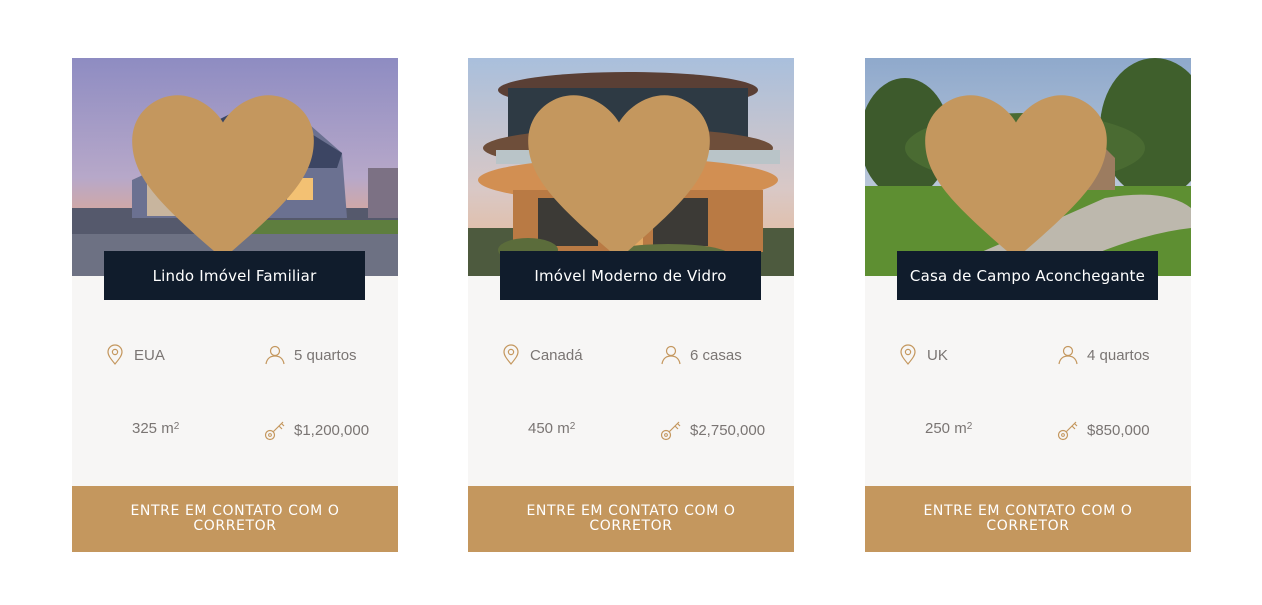  I want to click on area-info: 325 m2, so click(155, 428).